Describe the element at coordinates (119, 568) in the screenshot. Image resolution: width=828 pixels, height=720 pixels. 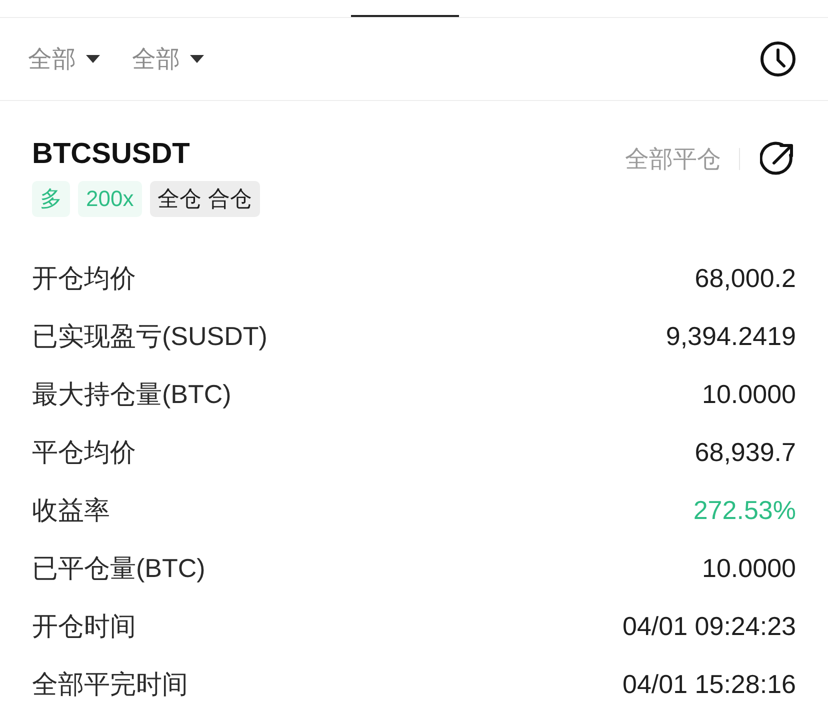
I see `row-label: 已平仓量(BTC)` at that location.